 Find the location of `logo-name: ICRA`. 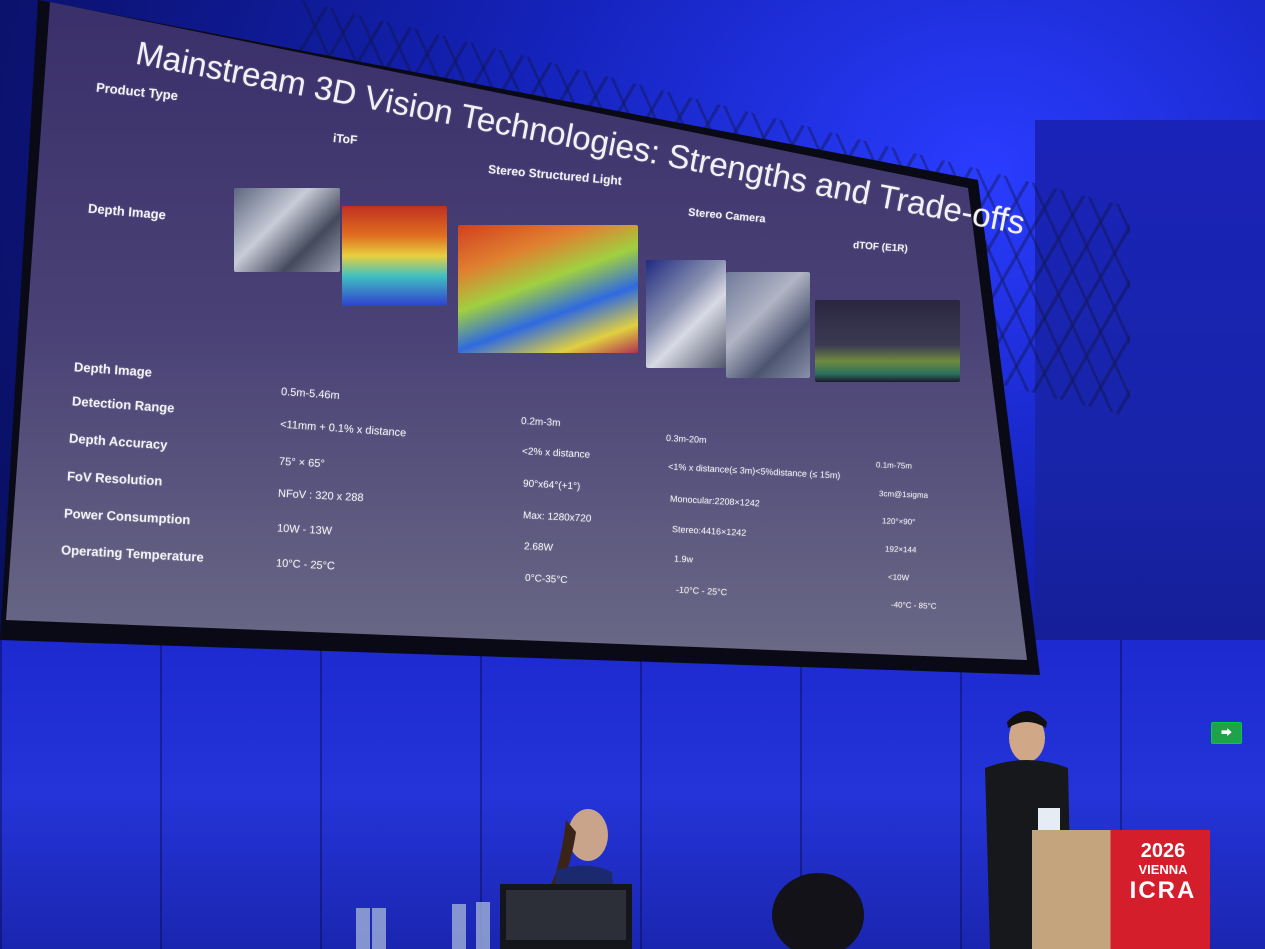

logo-name: ICRA is located at coordinates (1163, 890).